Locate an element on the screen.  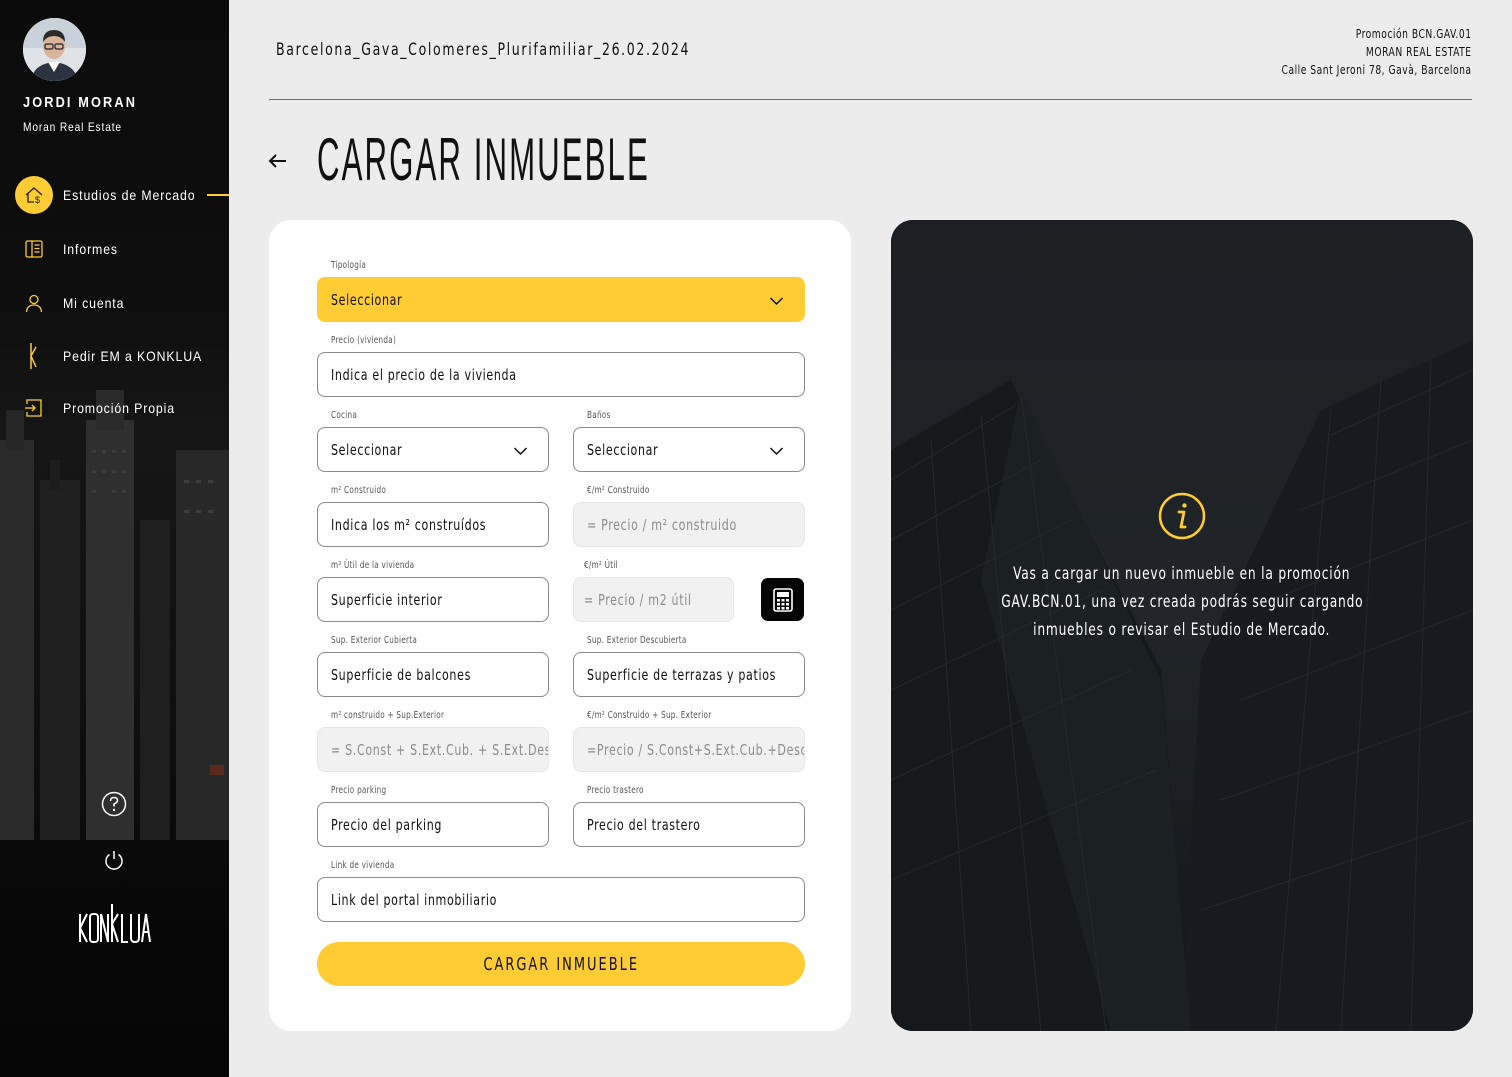
cocina-label: Cocina is located at coordinates (344, 415).